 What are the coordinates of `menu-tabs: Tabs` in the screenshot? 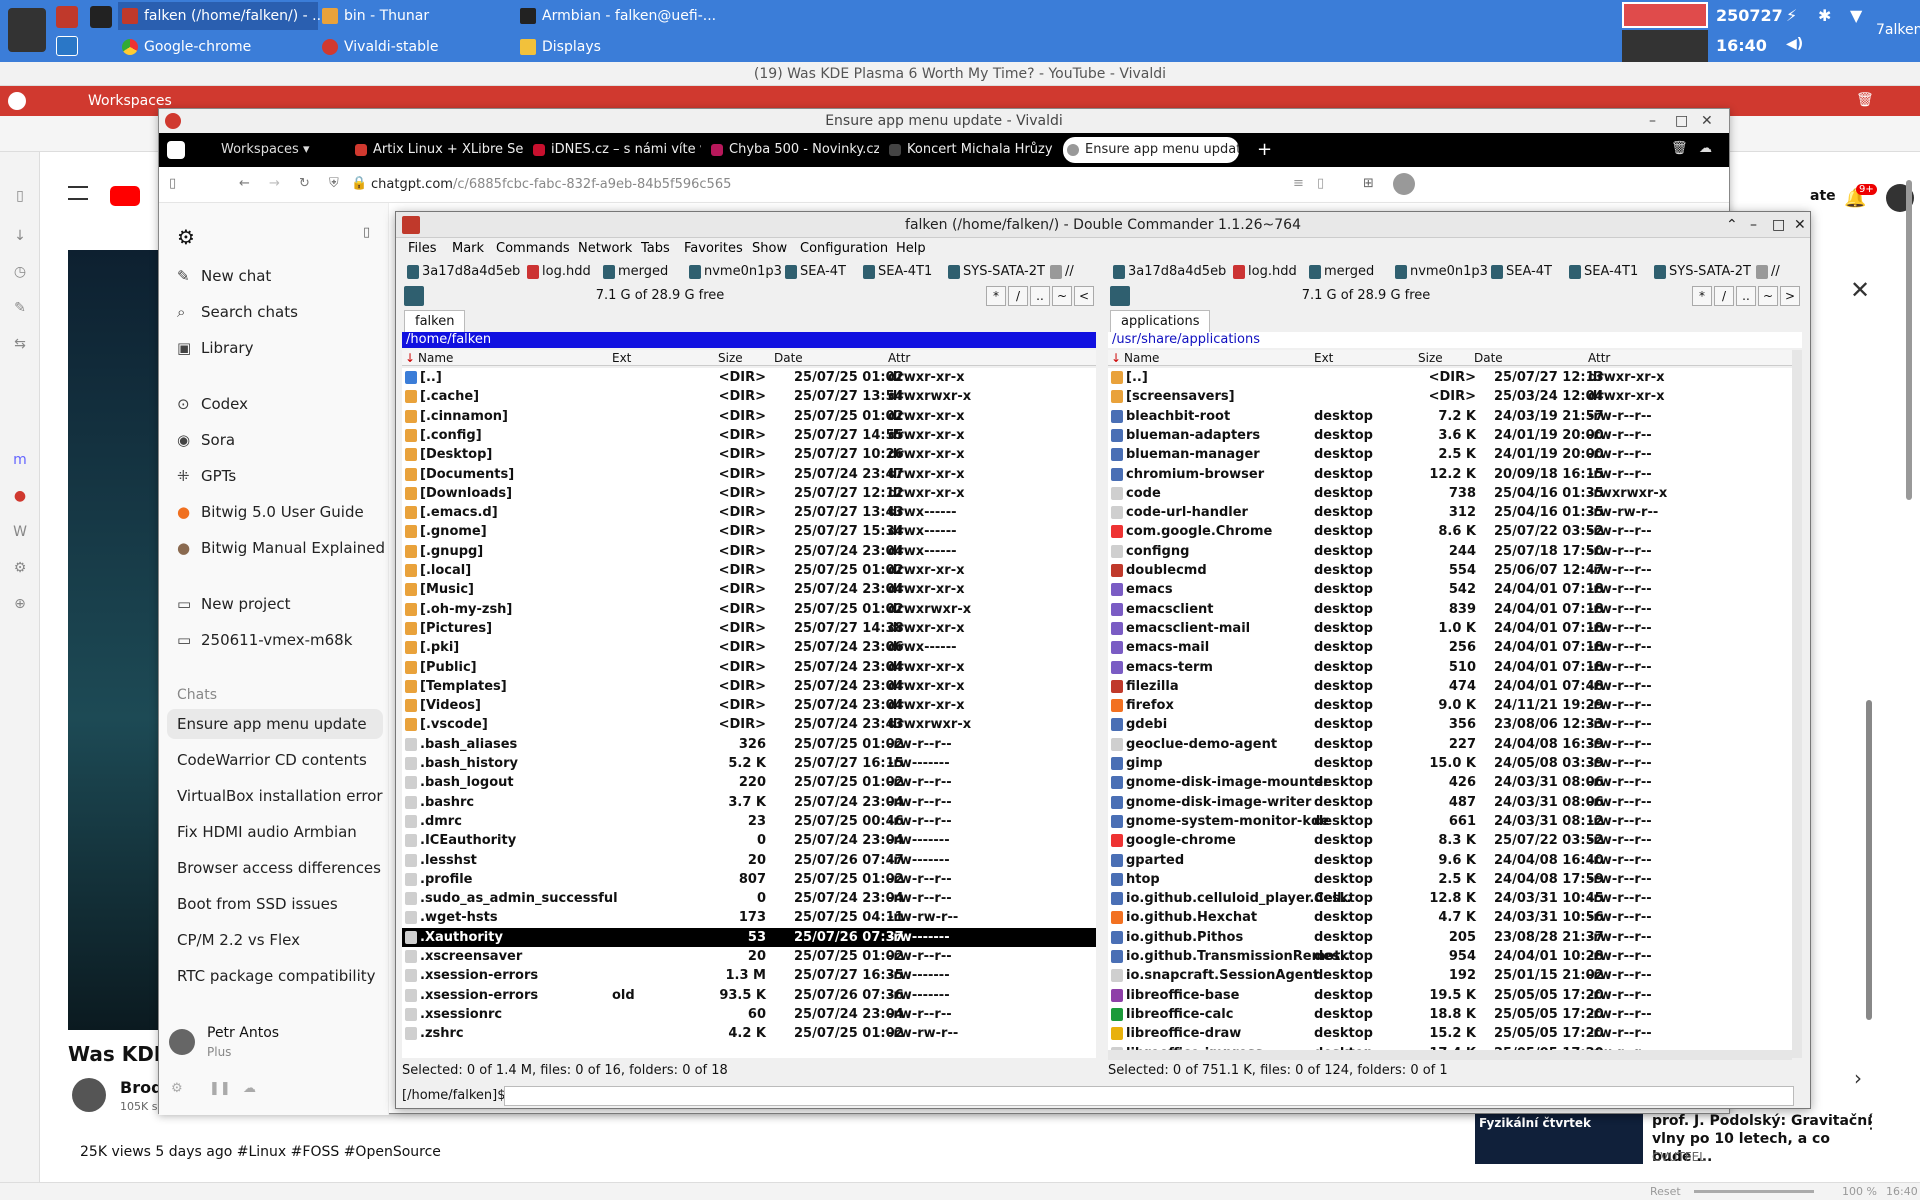 It's located at (655, 248).